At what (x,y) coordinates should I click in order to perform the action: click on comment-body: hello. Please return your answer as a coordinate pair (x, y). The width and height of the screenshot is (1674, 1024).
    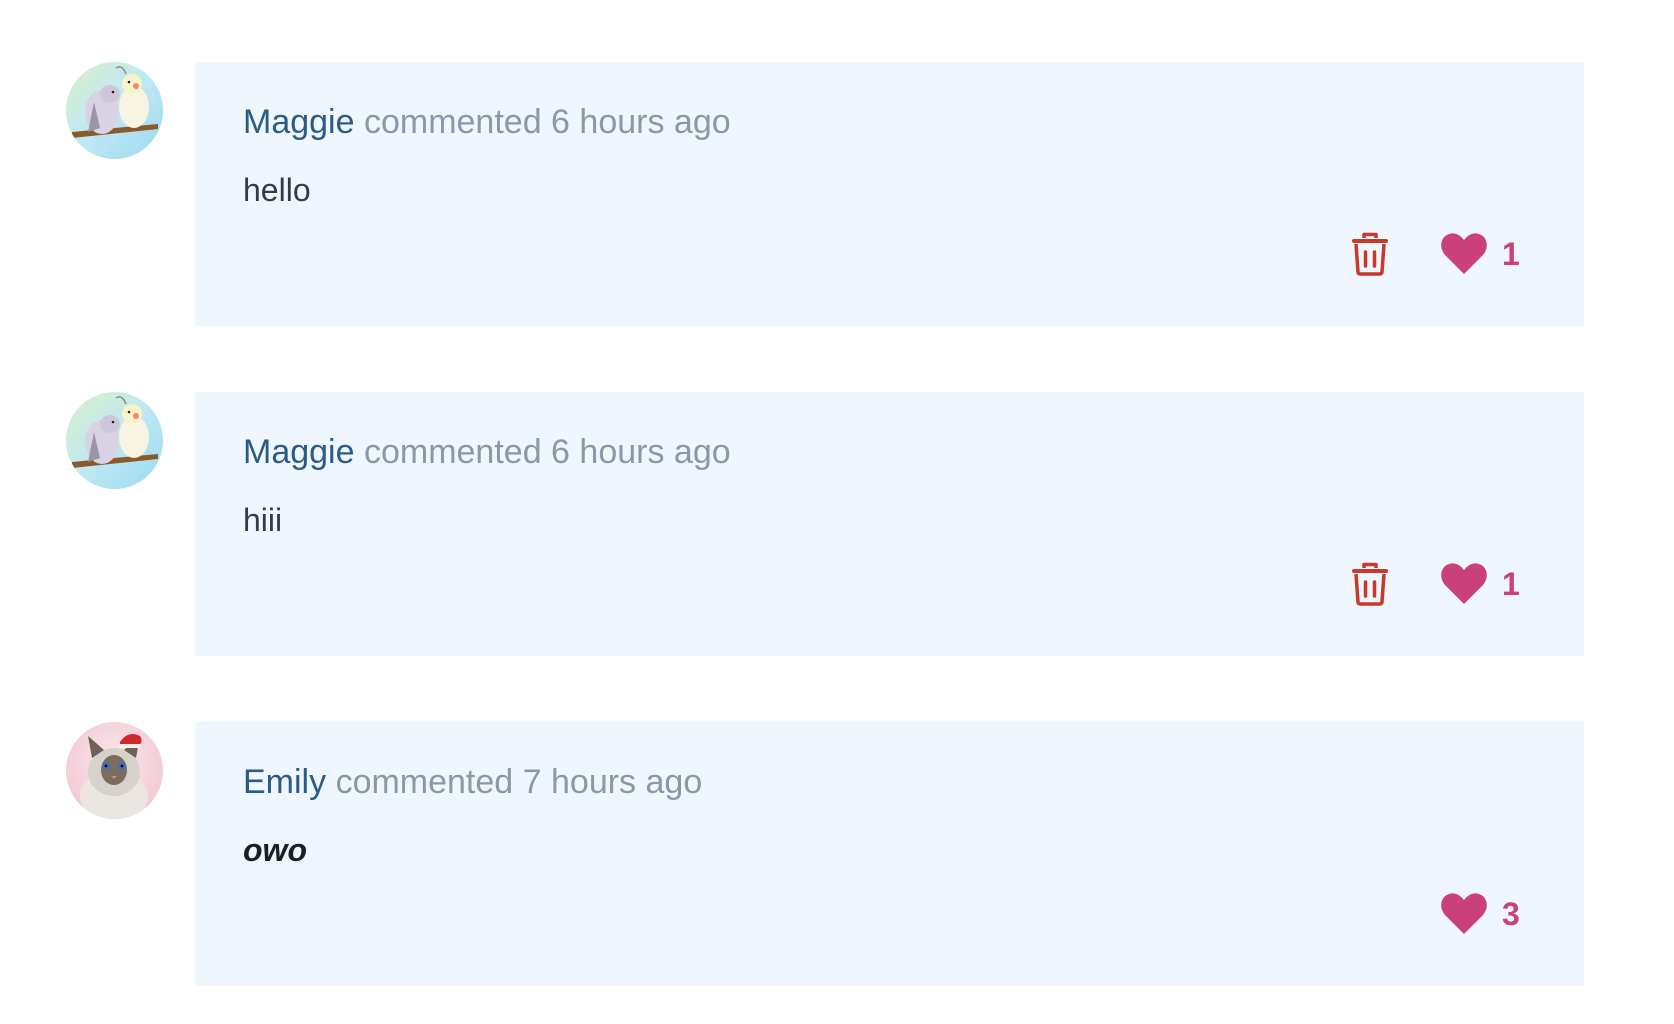
    Looking at the image, I should click on (277, 190).